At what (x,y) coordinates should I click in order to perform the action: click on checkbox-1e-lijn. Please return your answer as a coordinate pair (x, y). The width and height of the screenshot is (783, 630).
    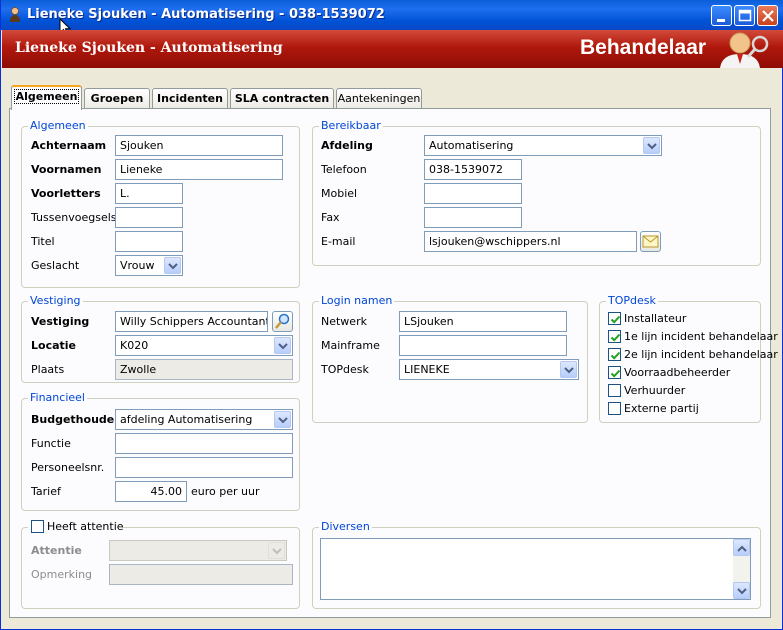
    Looking at the image, I should click on (614, 336).